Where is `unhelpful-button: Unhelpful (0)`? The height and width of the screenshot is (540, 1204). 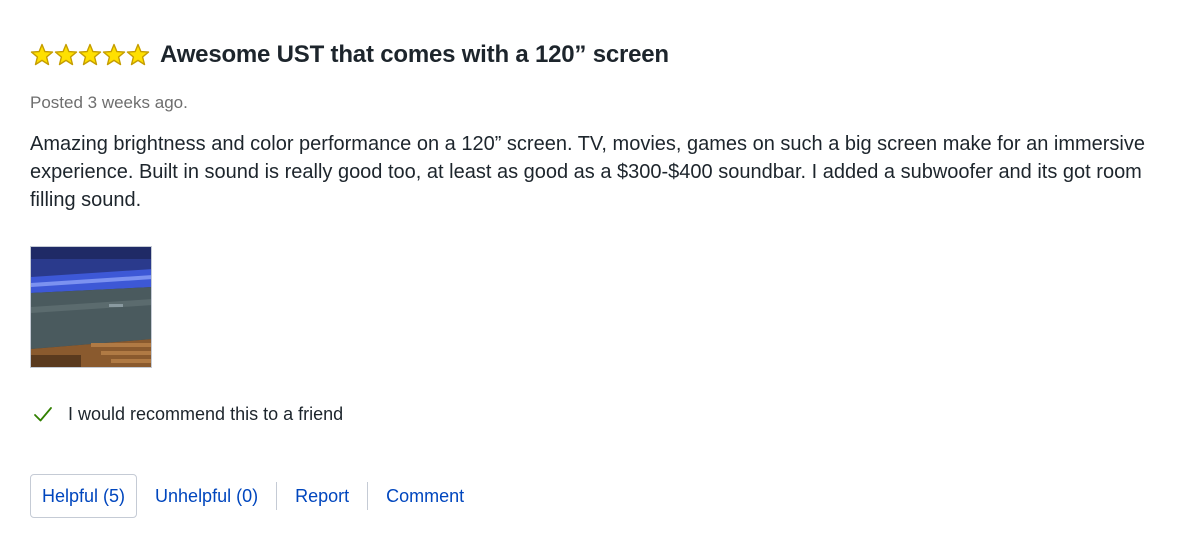
unhelpful-button: Unhelpful (0) is located at coordinates (206, 496).